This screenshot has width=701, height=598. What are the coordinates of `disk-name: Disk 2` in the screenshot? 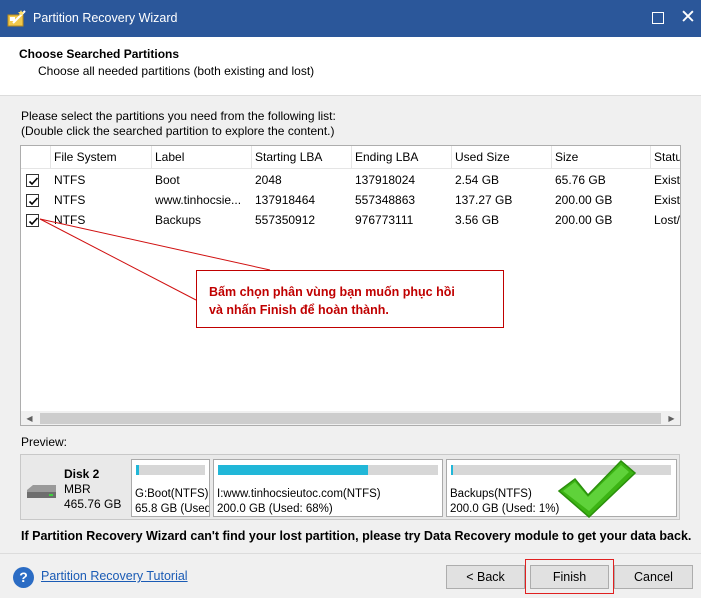 It's located at (82, 474).